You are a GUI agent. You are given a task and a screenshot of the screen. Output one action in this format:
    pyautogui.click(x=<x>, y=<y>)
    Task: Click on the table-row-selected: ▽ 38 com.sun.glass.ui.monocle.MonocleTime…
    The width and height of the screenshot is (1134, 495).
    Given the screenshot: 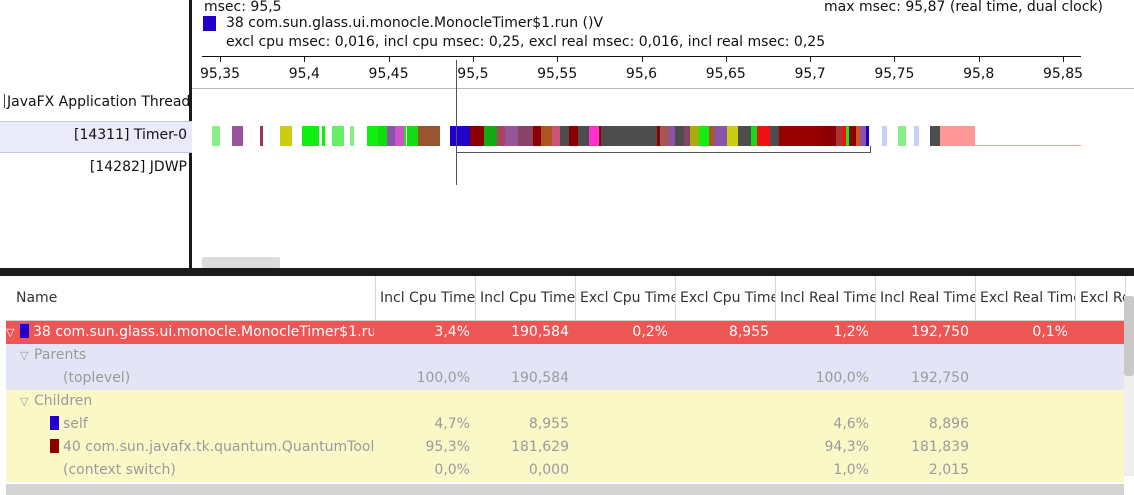 What is the action you would take?
    pyautogui.click(x=565, y=332)
    